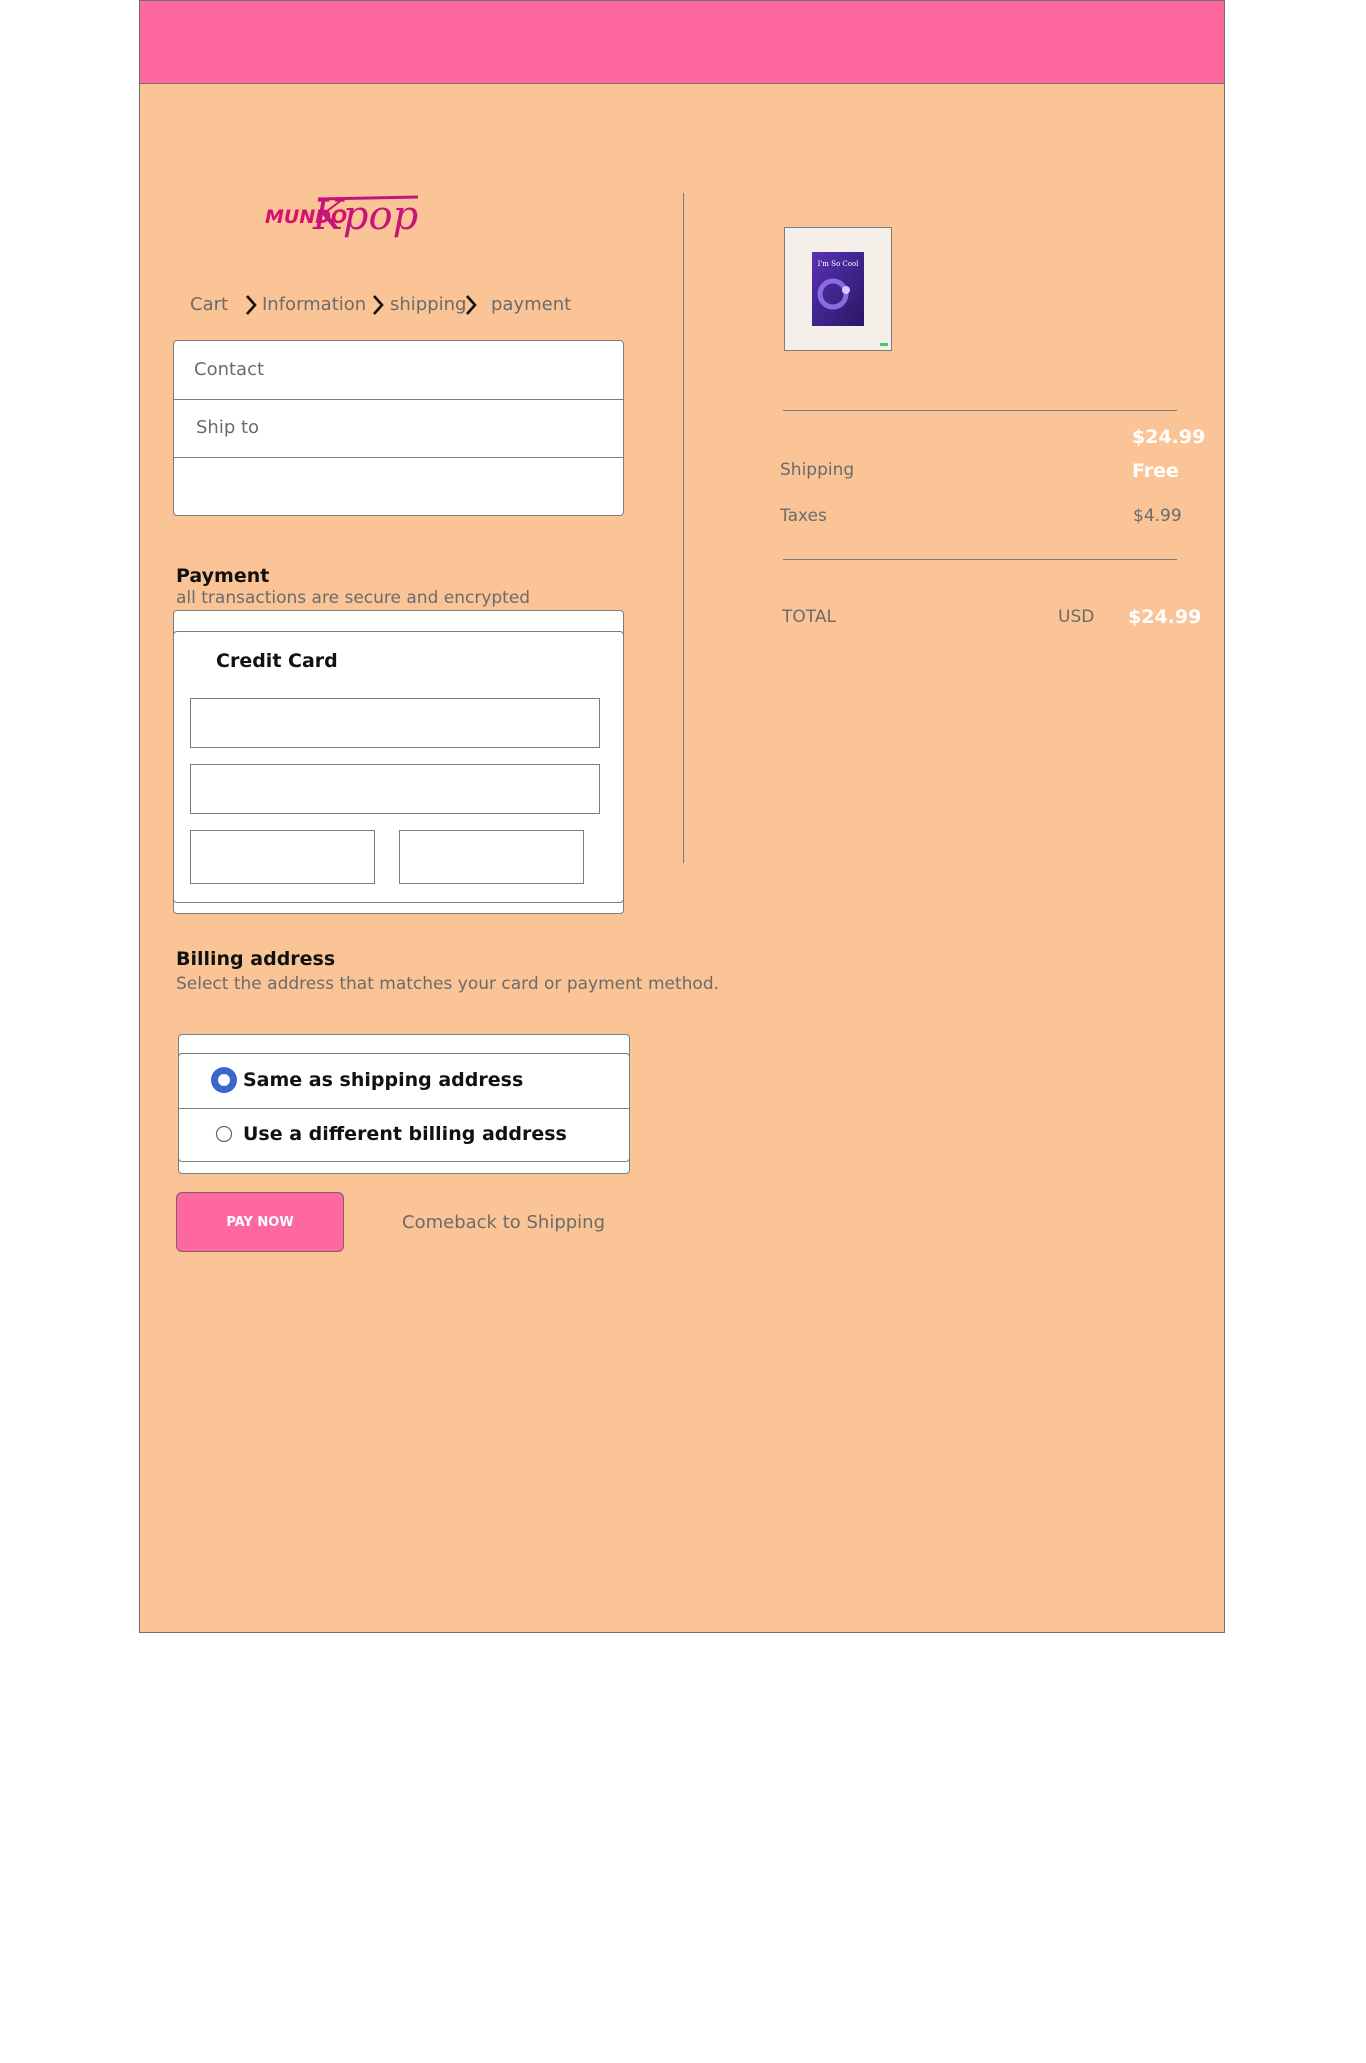 This screenshot has width=1366, height=2063. What do you see at coordinates (980, 410) in the screenshot?
I see `summary-divider-top` at bounding box center [980, 410].